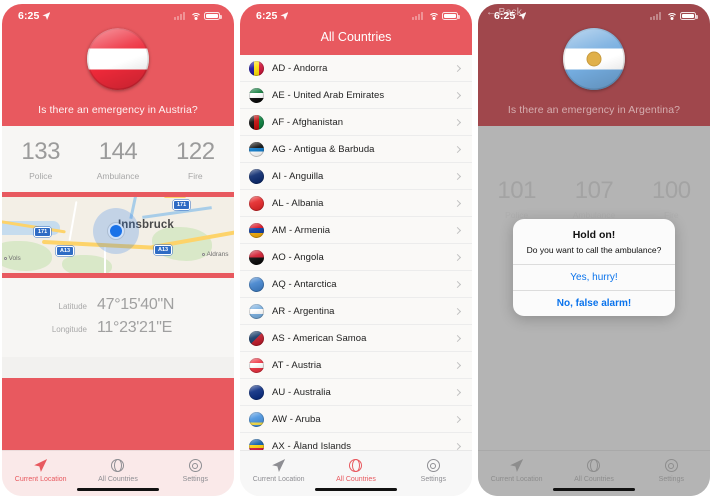 Image resolution: width=712 pixels, height=500 pixels. Describe the element at coordinates (256, 203) in the screenshot. I see `albania-flag` at that location.